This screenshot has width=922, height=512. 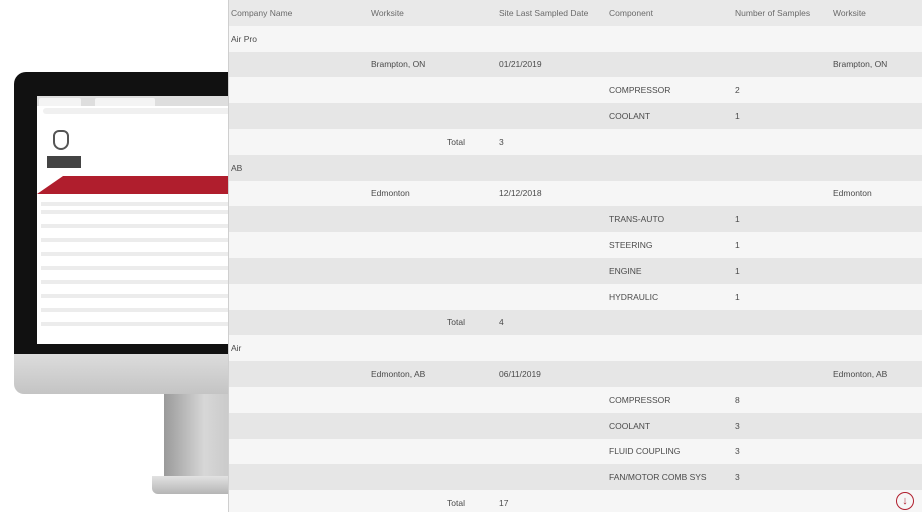 I want to click on worksite-cell-2: Brampton, ON, so click(x=860, y=64).